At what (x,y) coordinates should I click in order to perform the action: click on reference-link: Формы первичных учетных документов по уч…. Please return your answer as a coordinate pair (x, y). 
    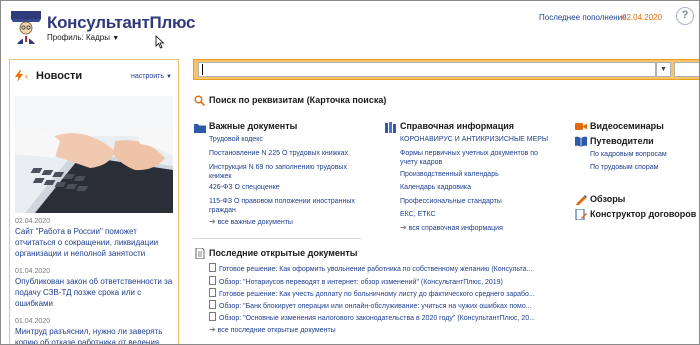
    Looking at the image, I should click on (475, 158).